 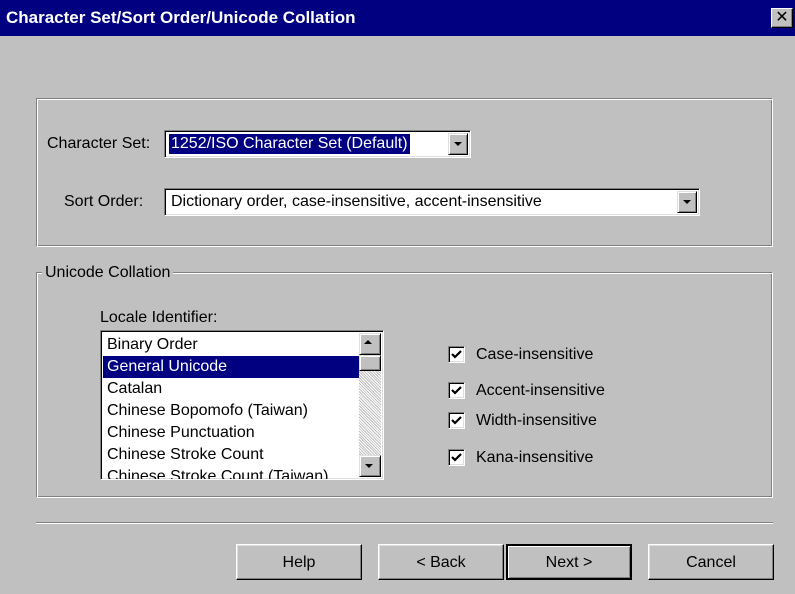 I want to click on character-set-label: Character Set:, so click(x=99, y=143).